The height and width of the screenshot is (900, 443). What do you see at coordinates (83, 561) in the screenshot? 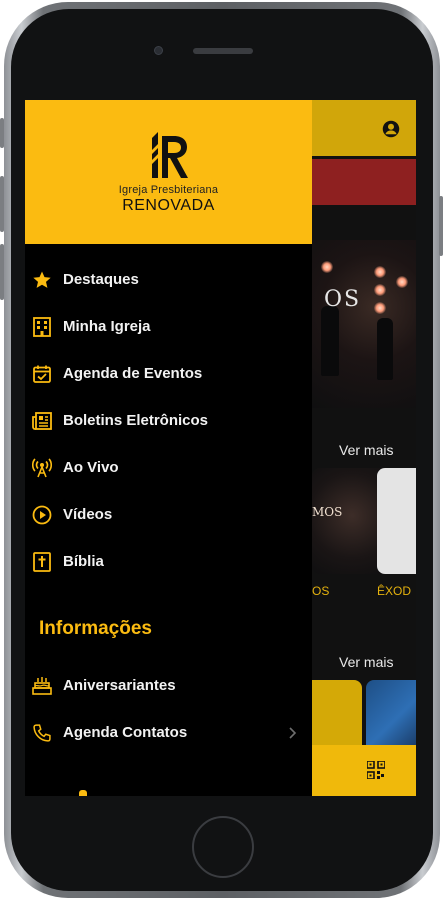
I see `menu-item-label: Bíblia` at bounding box center [83, 561].